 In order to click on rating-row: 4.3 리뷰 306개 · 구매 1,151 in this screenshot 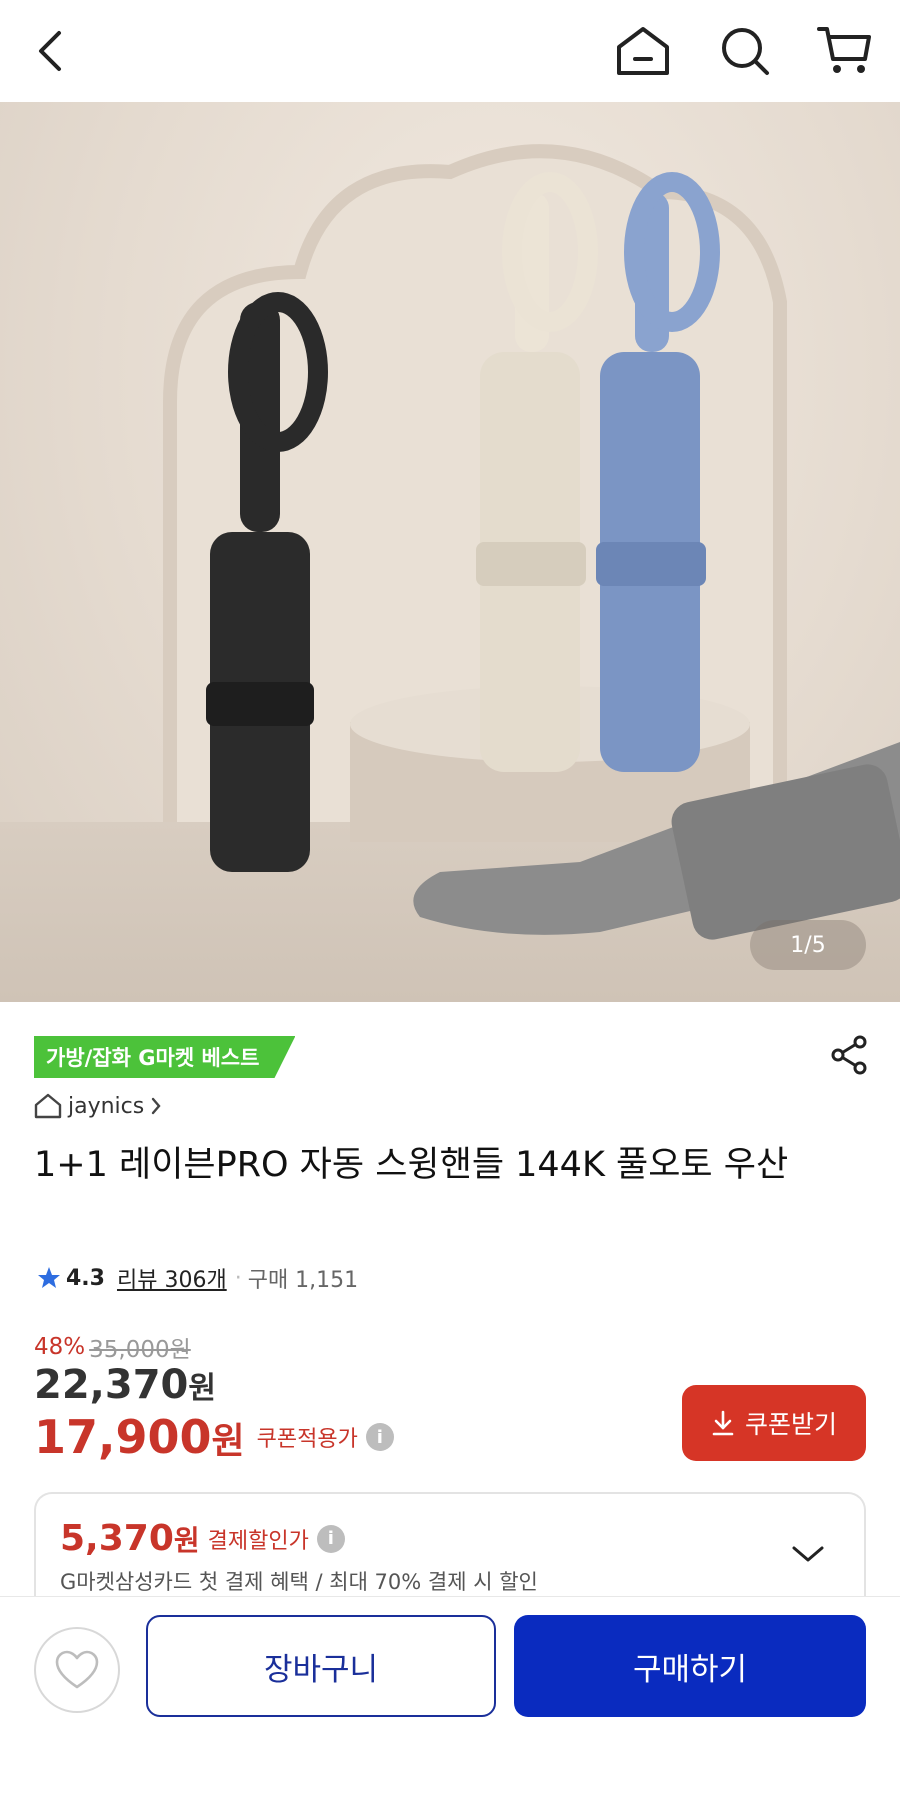, I will do `click(197, 1278)`.